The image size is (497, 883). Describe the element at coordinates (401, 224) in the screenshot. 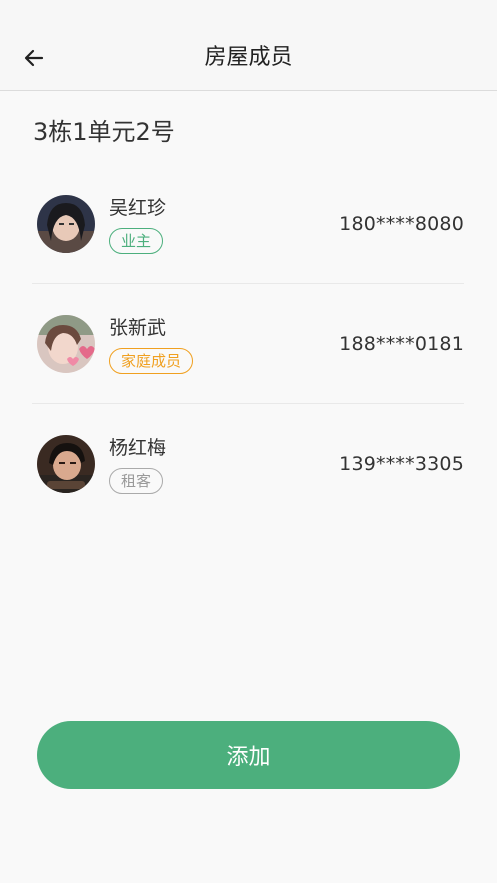

I see `member-phone: 180****8080` at that location.